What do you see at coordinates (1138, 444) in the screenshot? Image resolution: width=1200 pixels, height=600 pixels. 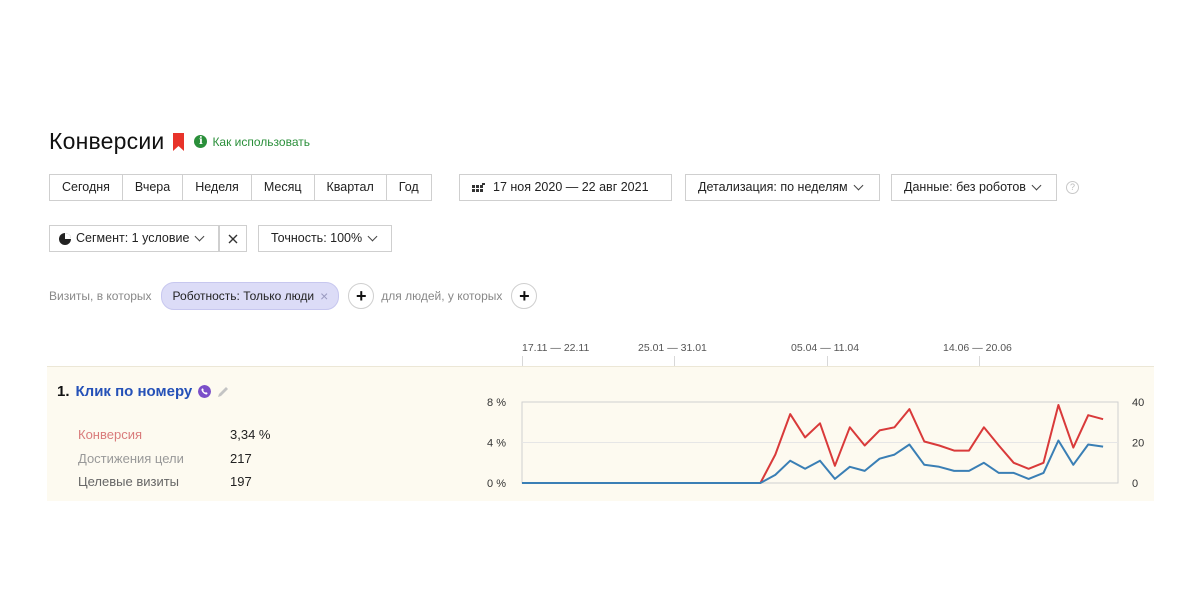 I see `right-axis-tick-label: 20` at bounding box center [1138, 444].